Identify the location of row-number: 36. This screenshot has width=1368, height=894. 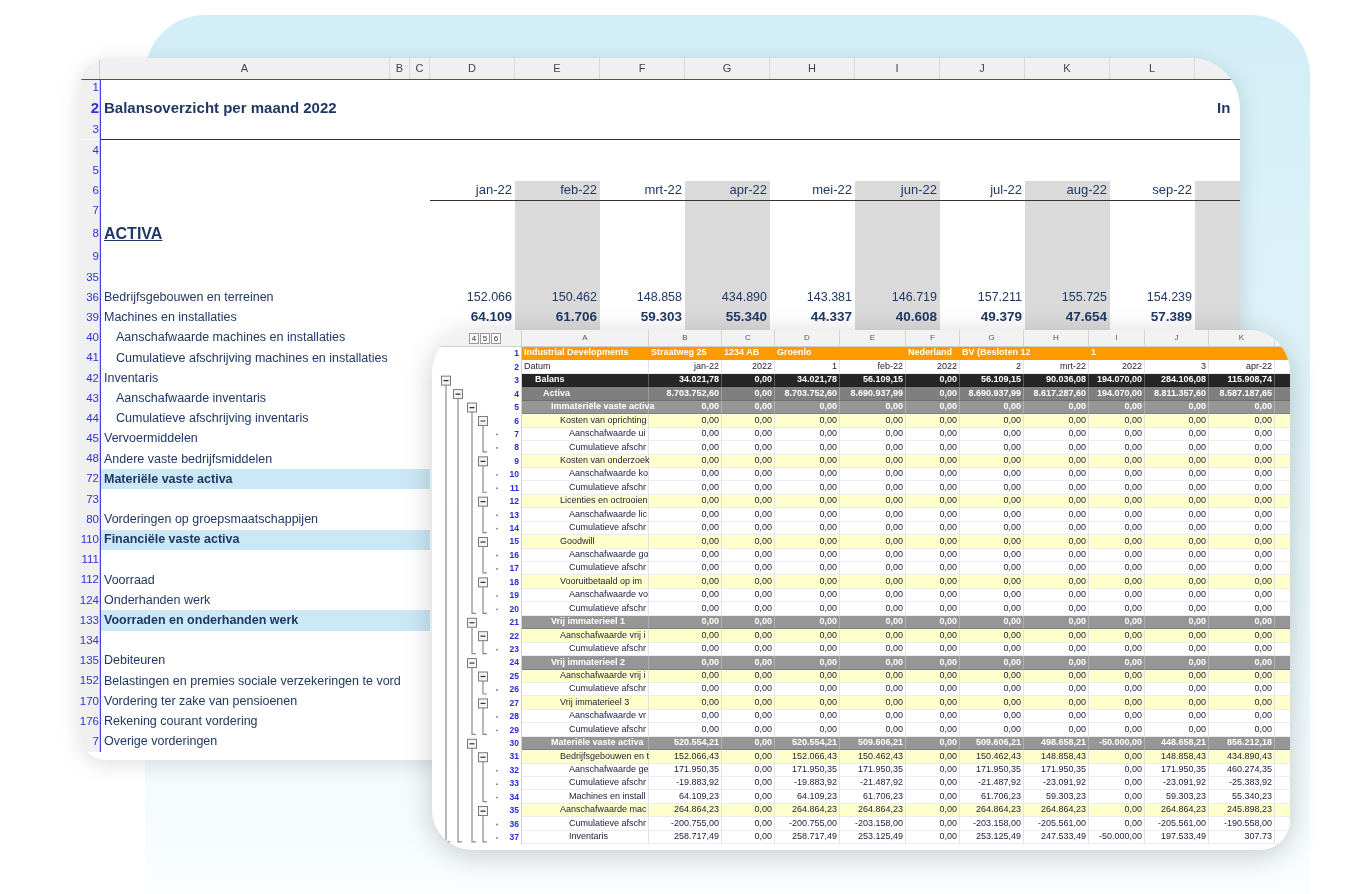
(514, 824).